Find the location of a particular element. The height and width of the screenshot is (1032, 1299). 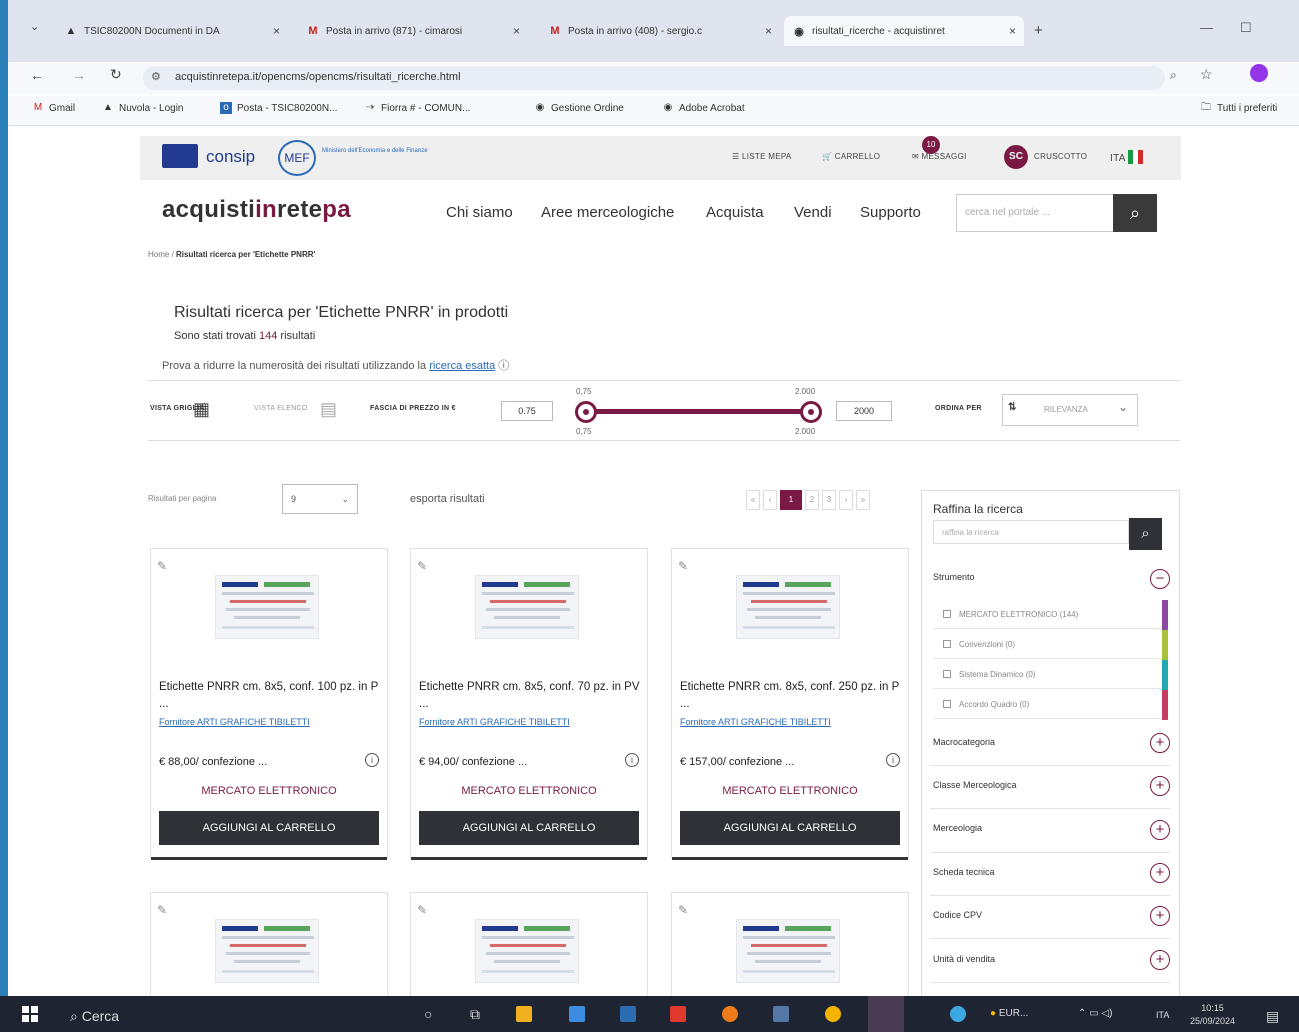

exact-search-link: ricerca esatta is located at coordinates (462, 366).